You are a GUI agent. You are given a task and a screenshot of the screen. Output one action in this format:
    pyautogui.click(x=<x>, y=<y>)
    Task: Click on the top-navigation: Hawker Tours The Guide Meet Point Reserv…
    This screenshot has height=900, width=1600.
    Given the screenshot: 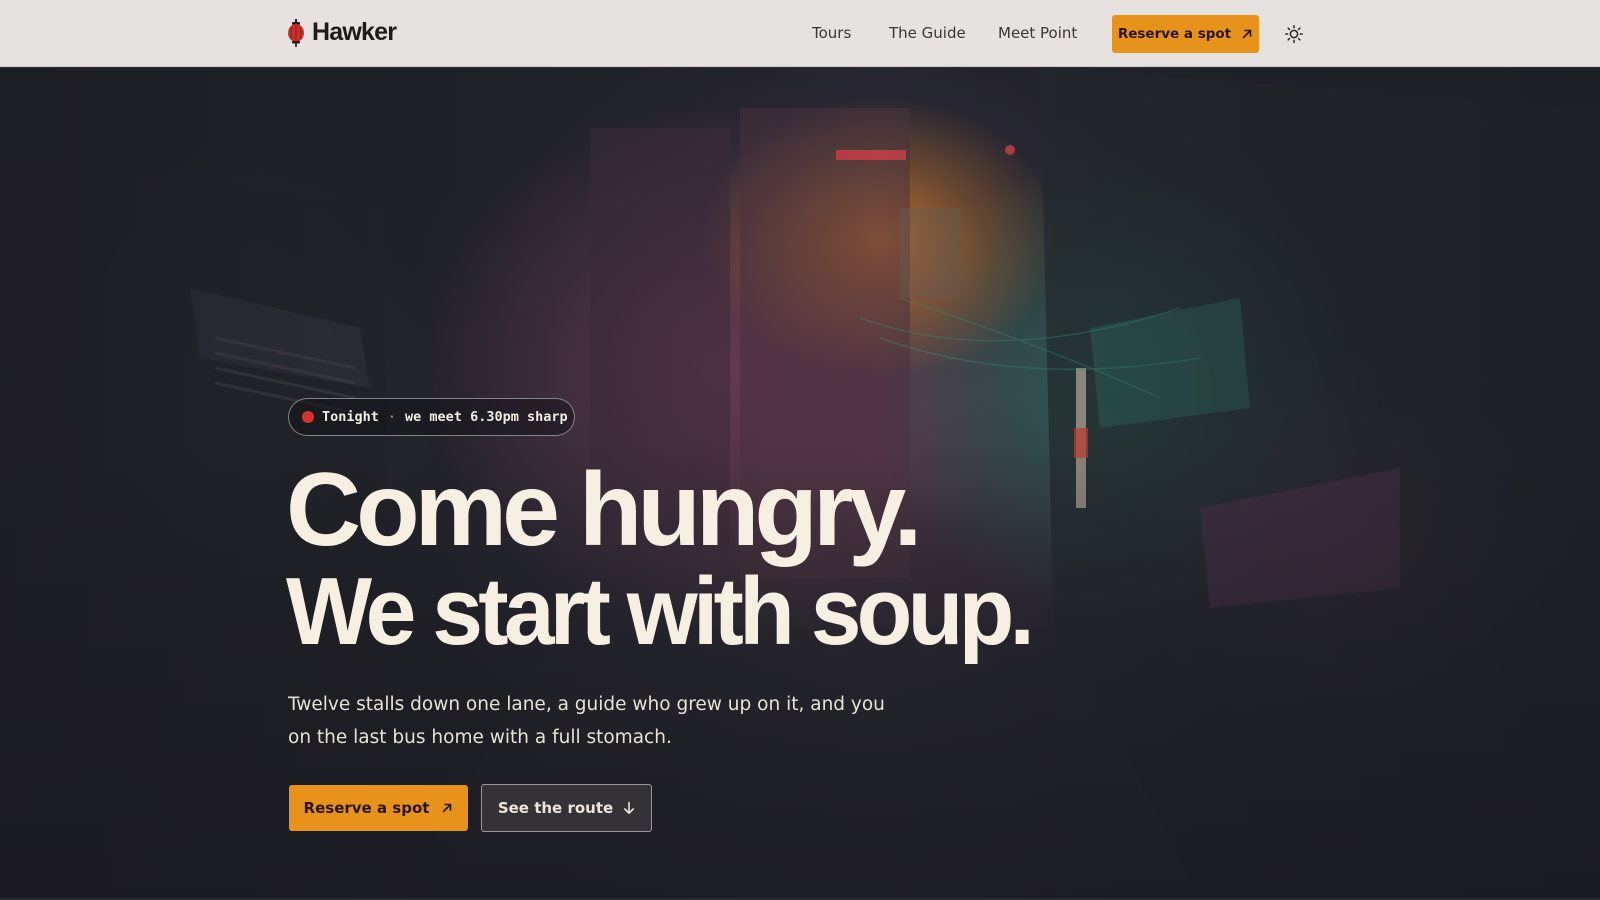 What is the action you would take?
    pyautogui.click(x=800, y=33)
    